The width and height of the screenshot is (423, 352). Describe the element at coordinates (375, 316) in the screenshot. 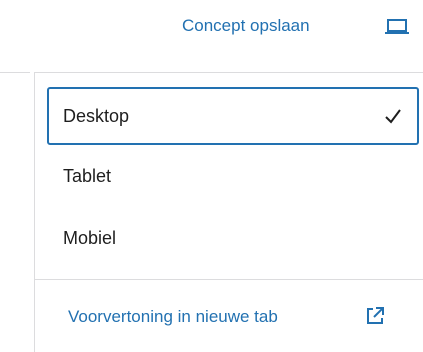

I see `external-link-icon` at that location.